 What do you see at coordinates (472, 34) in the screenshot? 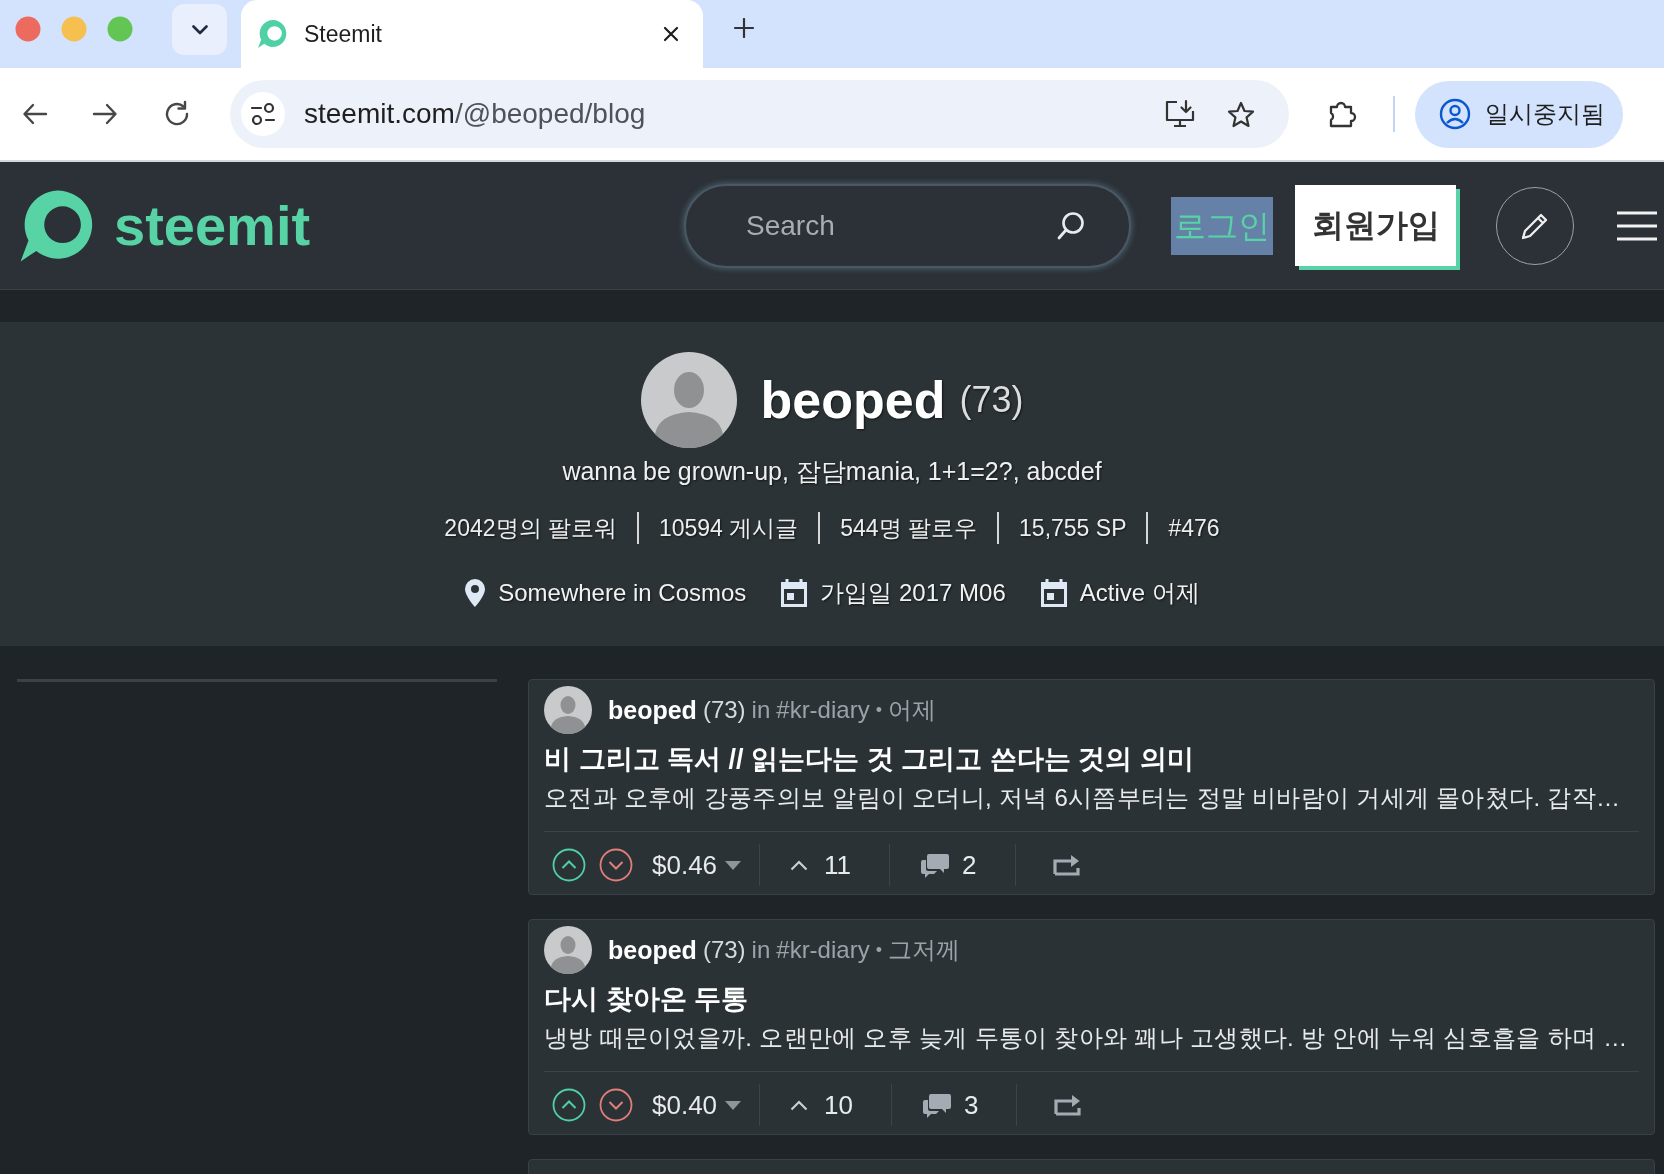
I see `browser-tab: Steemit` at bounding box center [472, 34].